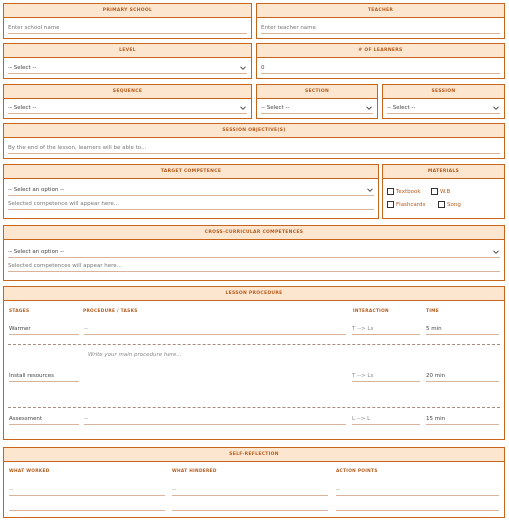  I want to click on target-competence-label: TARGET COMPETENCE, so click(191, 172).